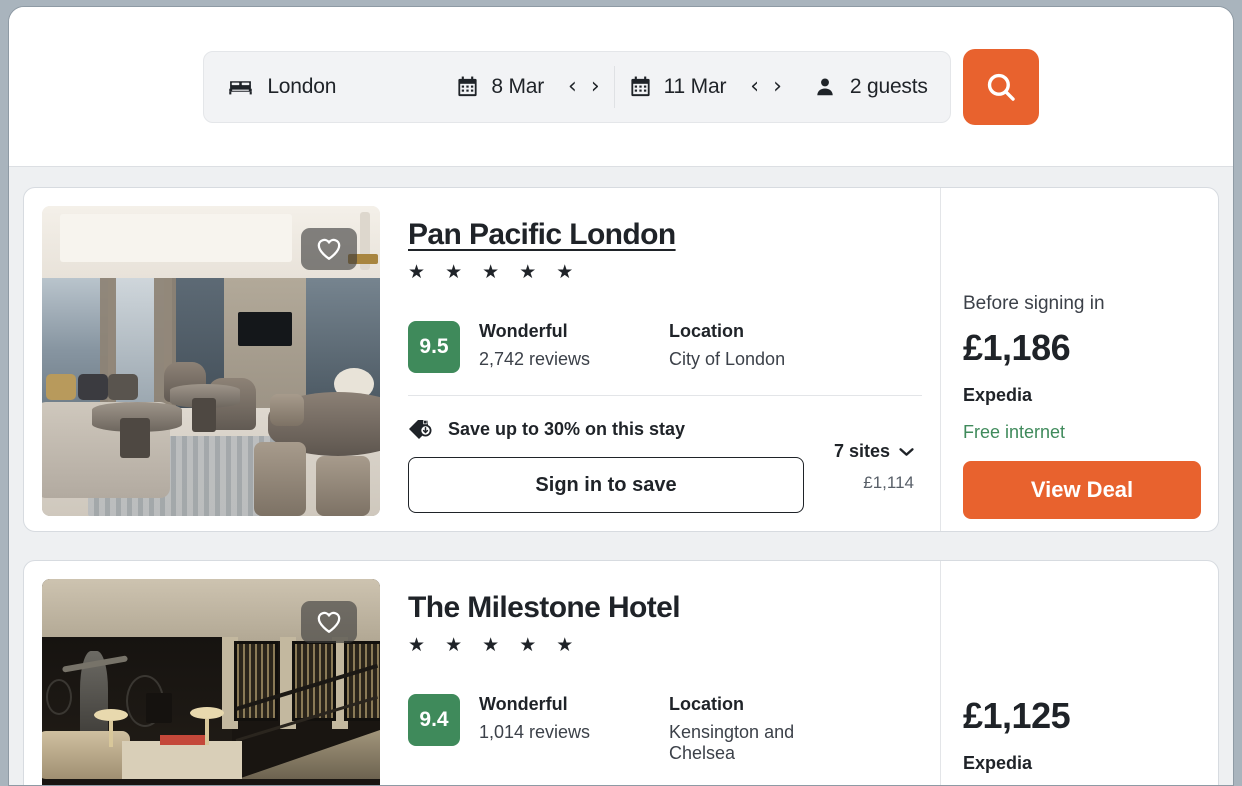 The image size is (1242, 786). What do you see at coordinates (1014, 432) in the screenshot?
I see `perk-label: Free internet` at bounding box center [1014, 432].